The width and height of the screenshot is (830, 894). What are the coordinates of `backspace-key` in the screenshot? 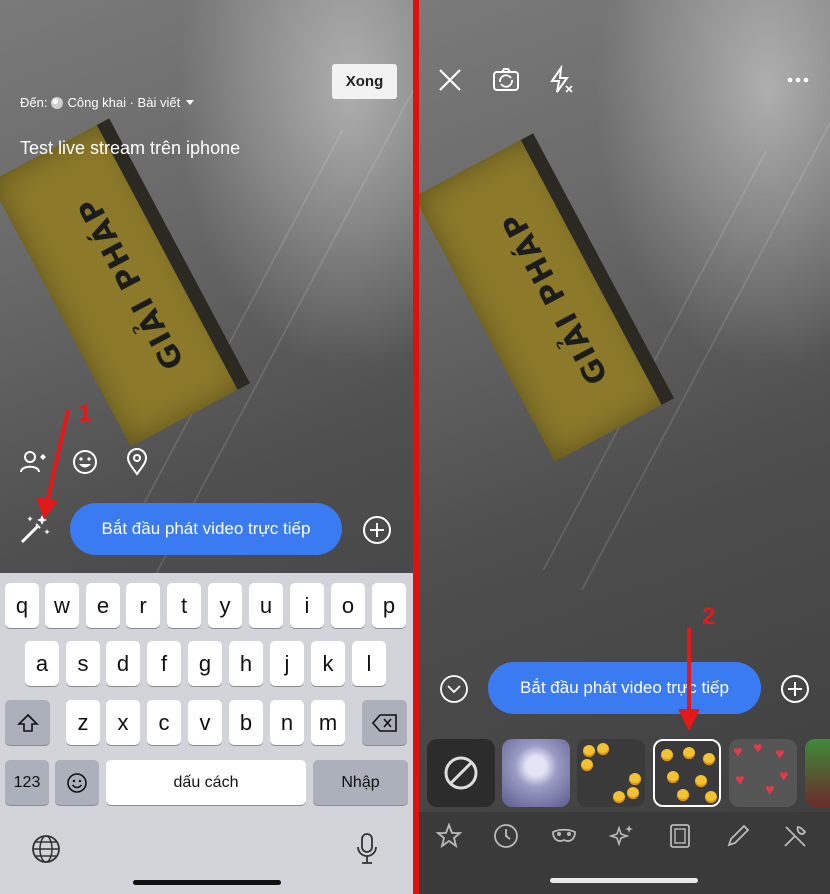 It's located at (384, 722).